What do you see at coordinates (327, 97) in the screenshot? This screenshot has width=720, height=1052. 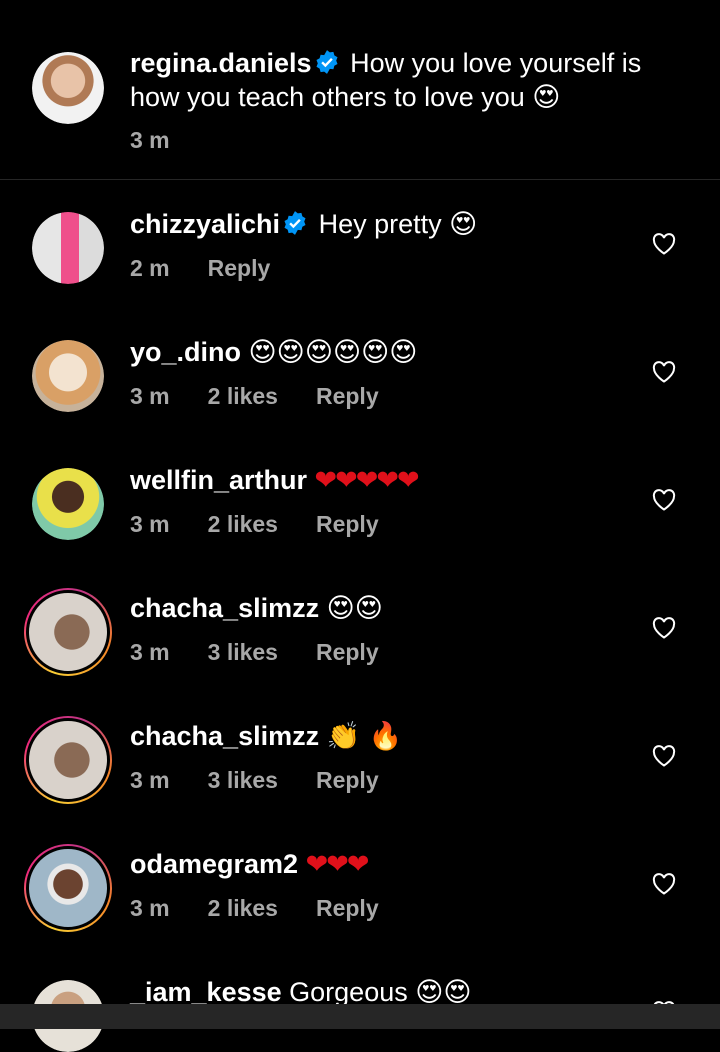 I see `caption-text-2: how you teach others to love you` at bounding box center [327, 97].